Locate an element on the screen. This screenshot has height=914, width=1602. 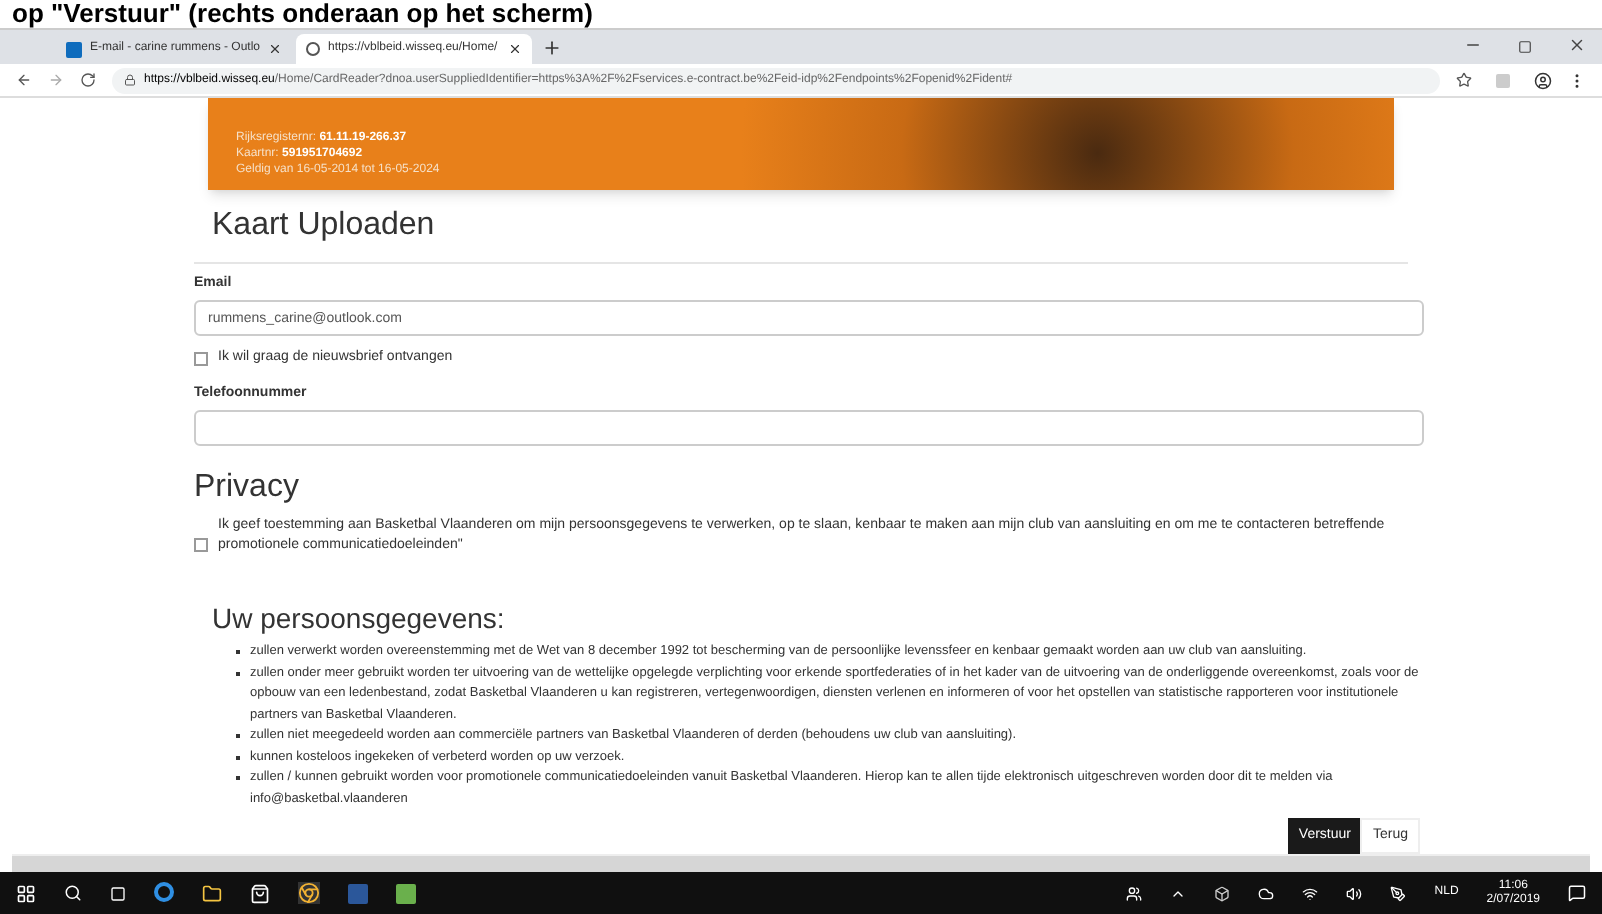
phone-field is located at coordinates (809, 428).